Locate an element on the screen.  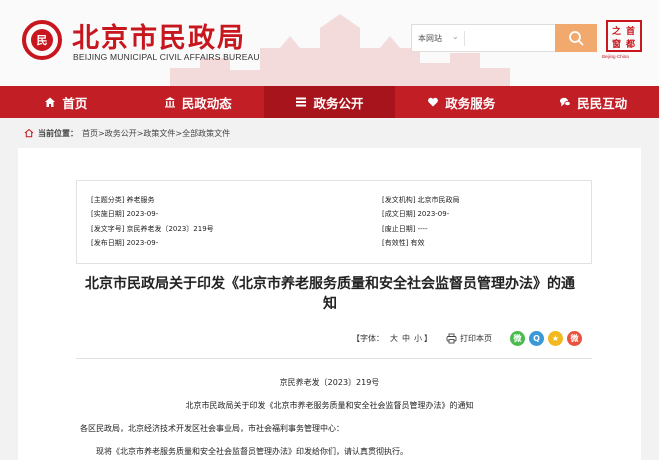
building-icon is located at coordinates (170, 102).